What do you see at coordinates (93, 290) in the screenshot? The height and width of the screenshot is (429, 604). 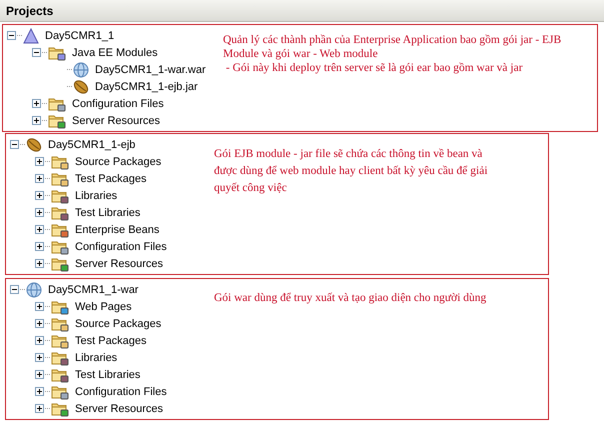 I see `tree-item: Day5CMR1_1-war` at bounding box center [93, 290].